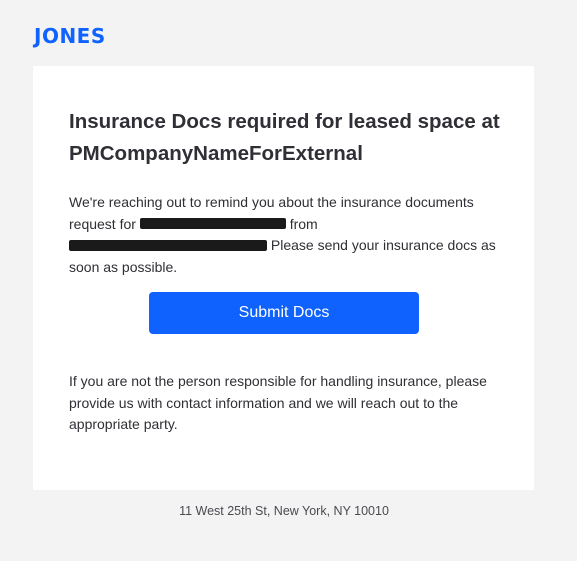 This screenshot has width=577, height=561. What do you see at coordinates (301, 223) in the screenshot?
I see `intro-text-middle: from` at bounding box center [301, 223].